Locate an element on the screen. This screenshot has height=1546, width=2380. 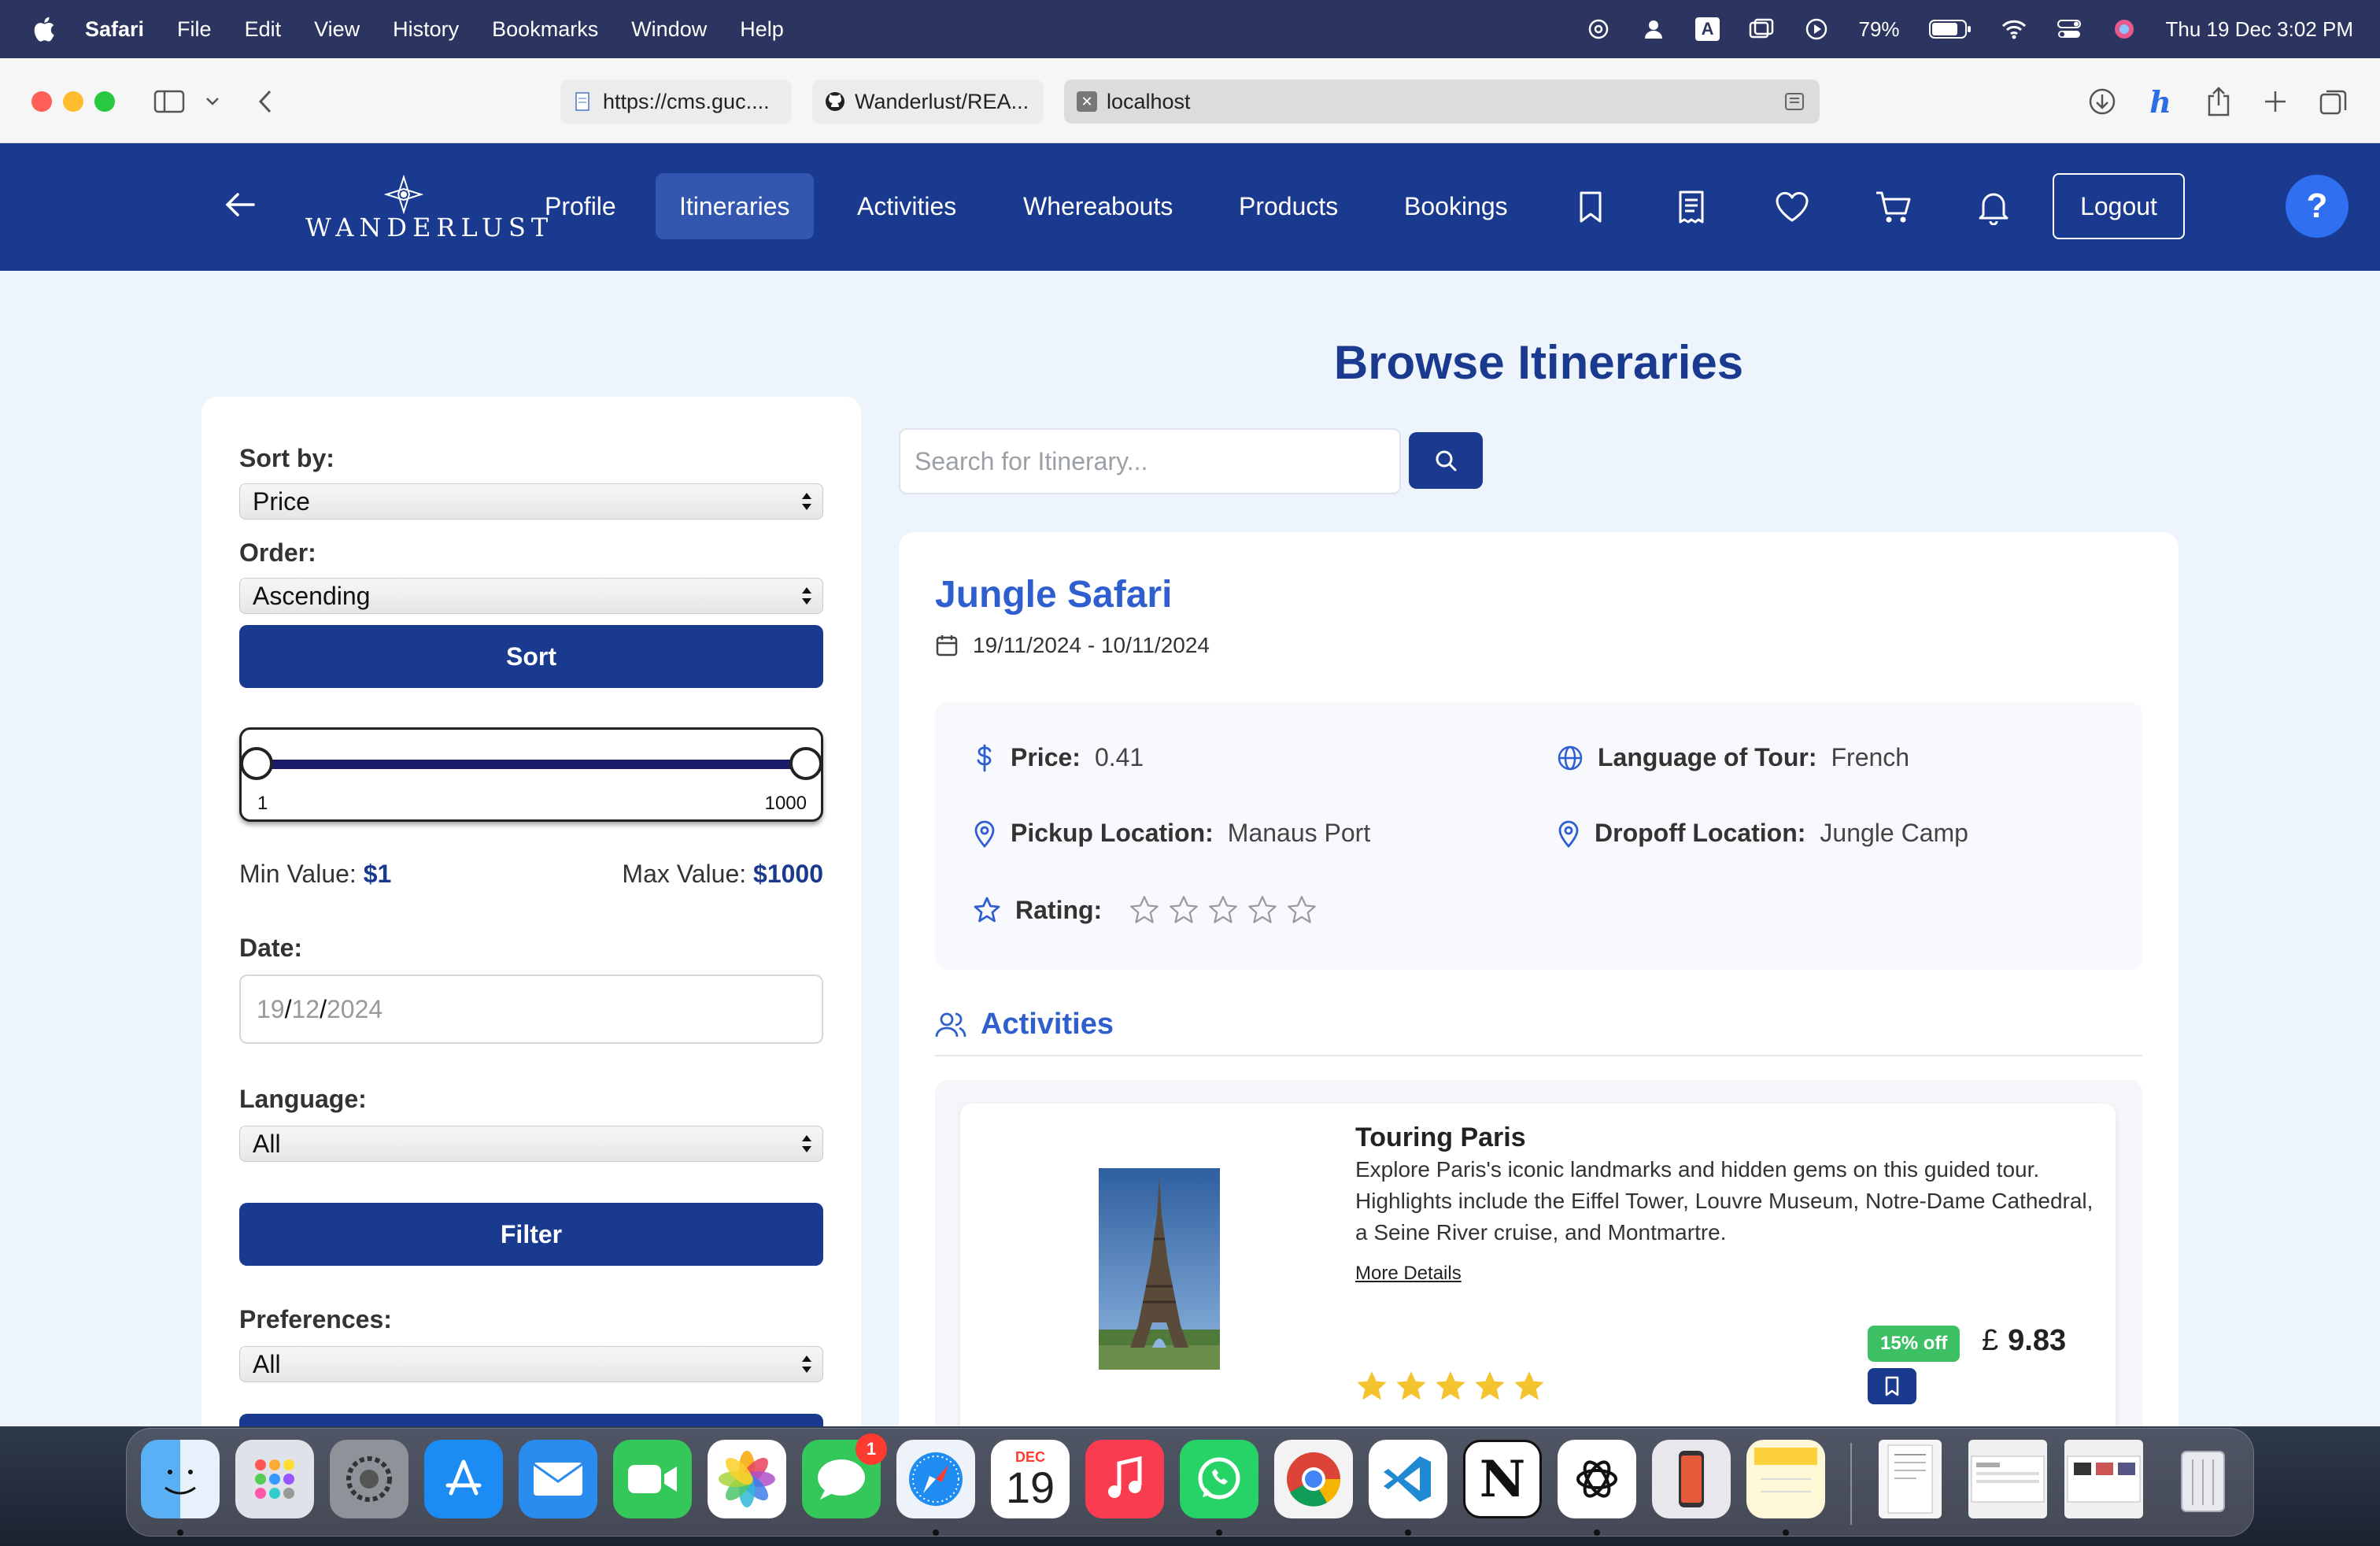
music-app-icon is located at coordinates (1124, 1479).